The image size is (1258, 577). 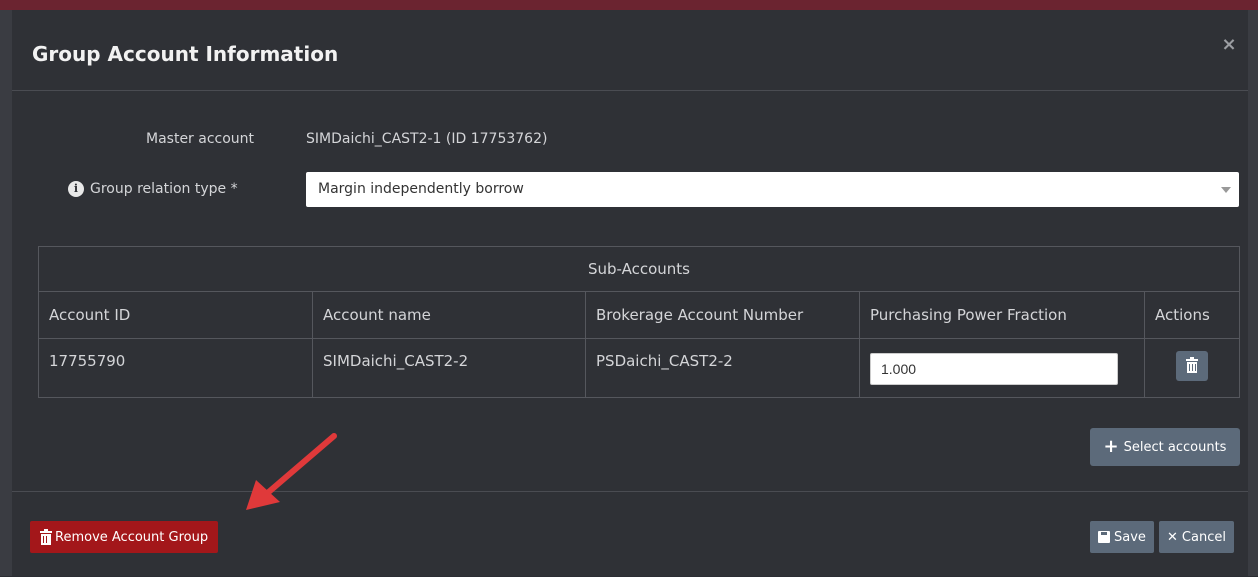 What do you see at coordinates (449, 368) in the screenshot?
I see `cell-account-name: SIMDaichi_CAST2-2` at bounding box center [449, 368].